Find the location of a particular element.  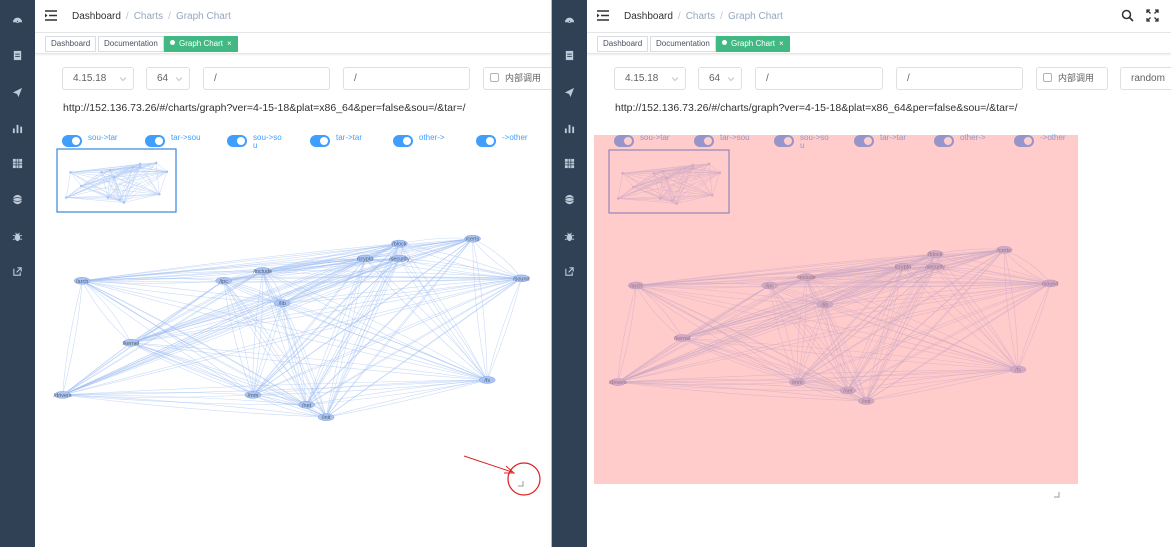

graph-node-label: /kernel is located at coordinates (131, 344).